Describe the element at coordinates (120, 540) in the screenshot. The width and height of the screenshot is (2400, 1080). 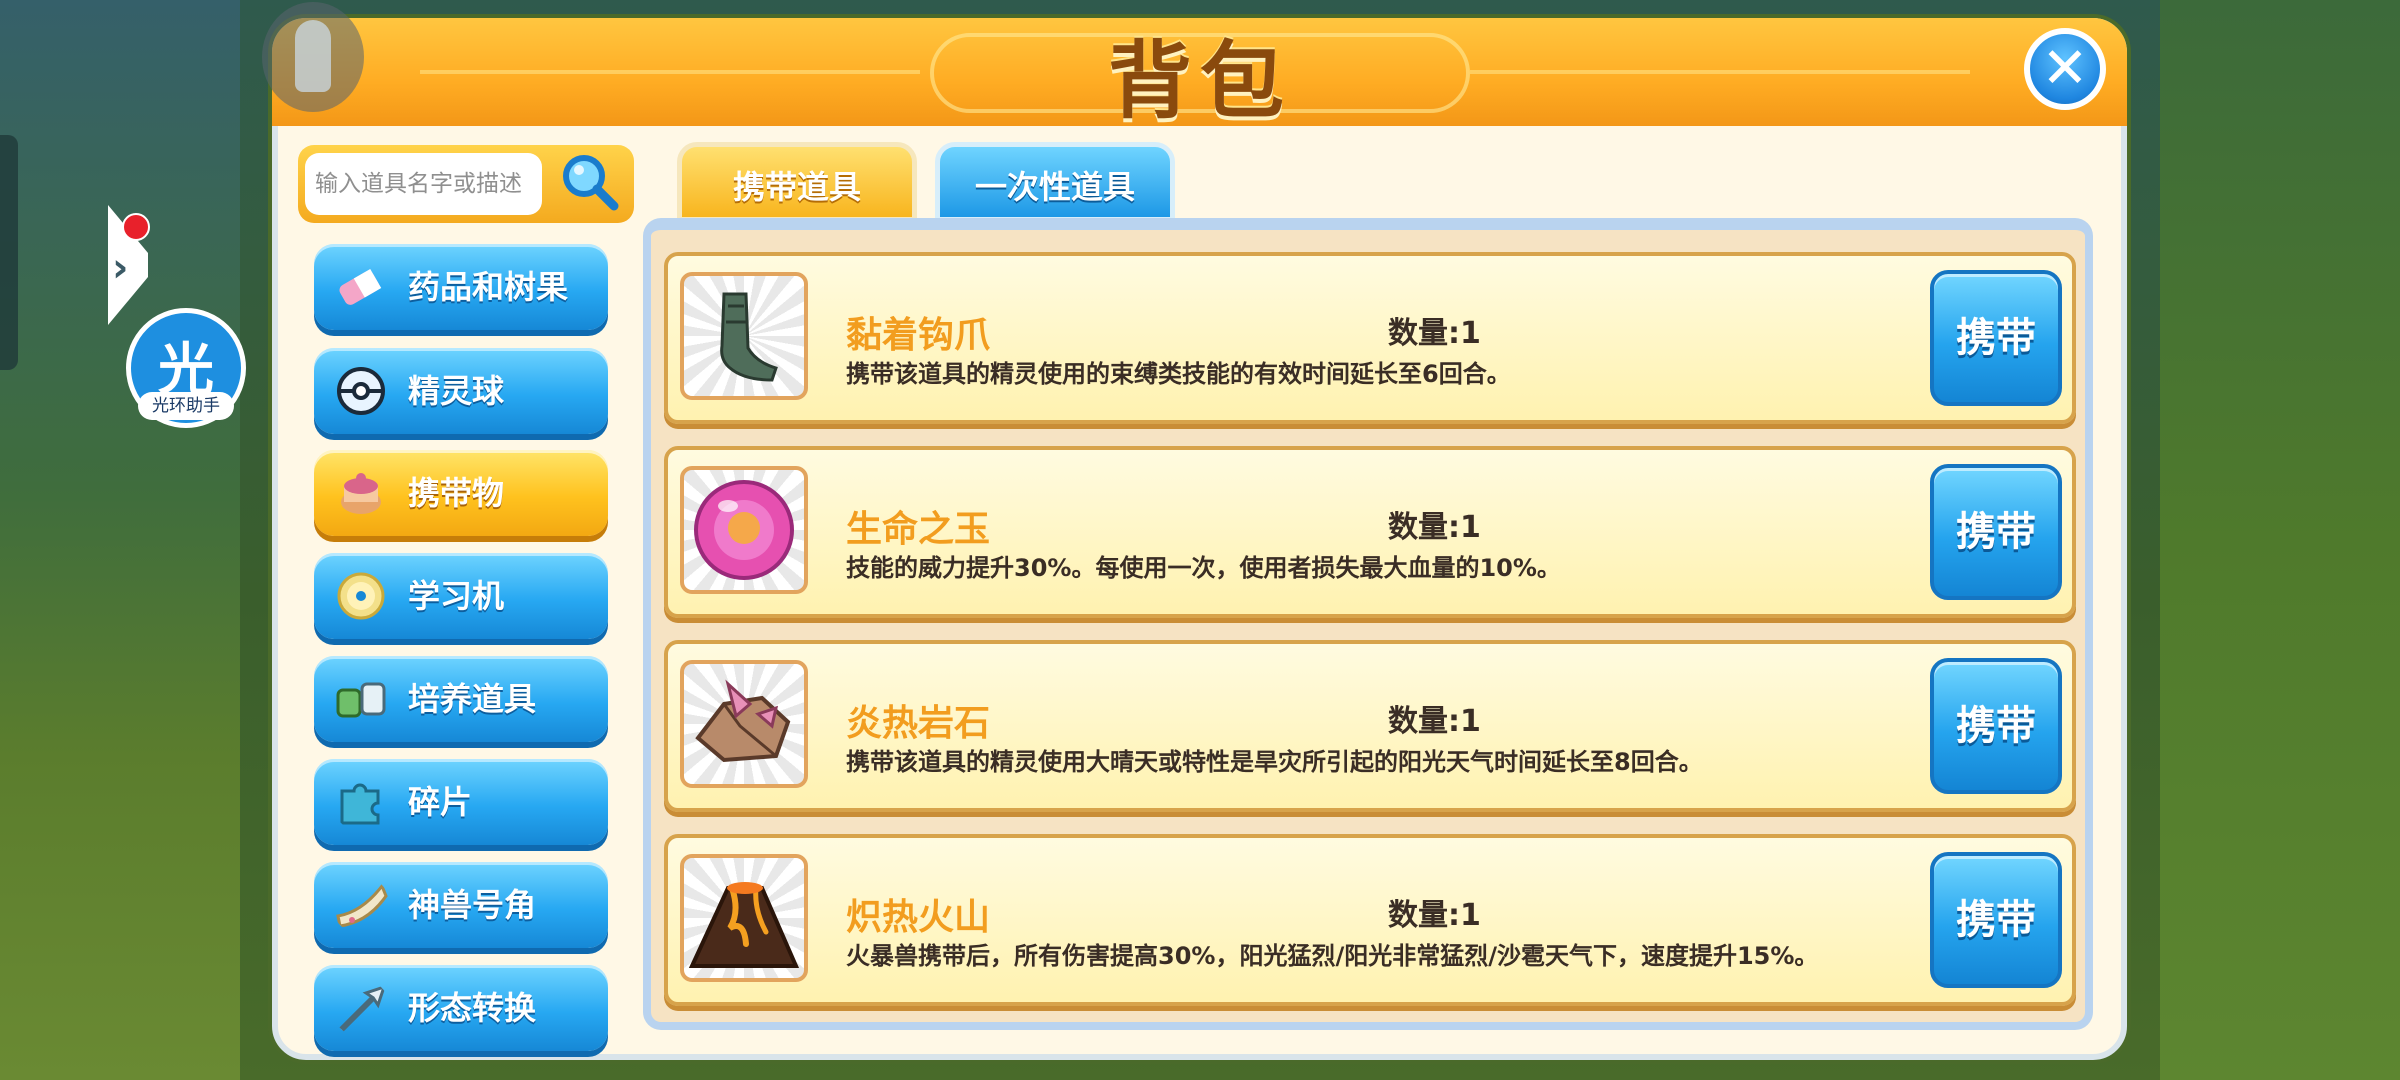
I see `background-left` at that location.